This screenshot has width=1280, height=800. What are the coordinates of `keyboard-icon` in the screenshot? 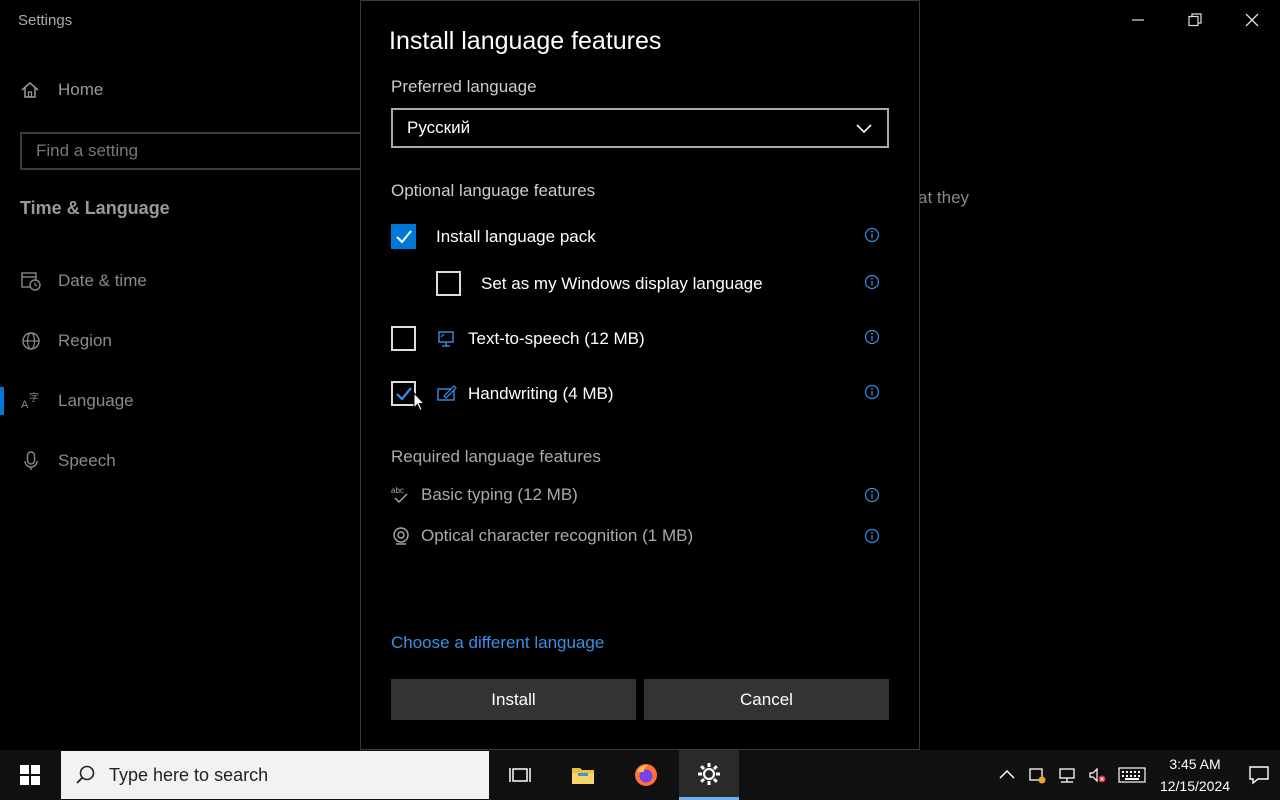 It's located at (1132, 775).